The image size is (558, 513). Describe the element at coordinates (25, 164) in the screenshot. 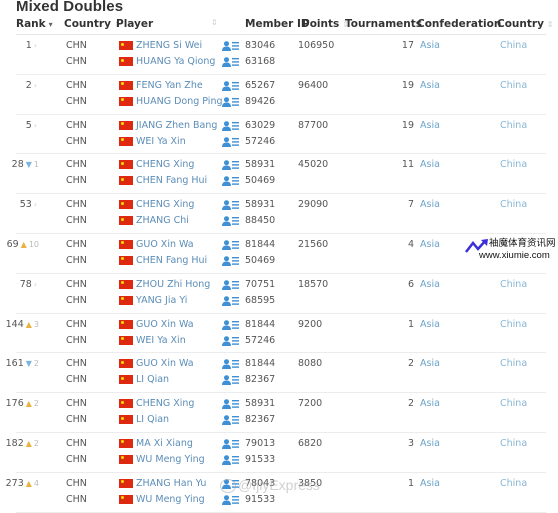

I see `rank-cell: 28 ▼ 1` at that location.